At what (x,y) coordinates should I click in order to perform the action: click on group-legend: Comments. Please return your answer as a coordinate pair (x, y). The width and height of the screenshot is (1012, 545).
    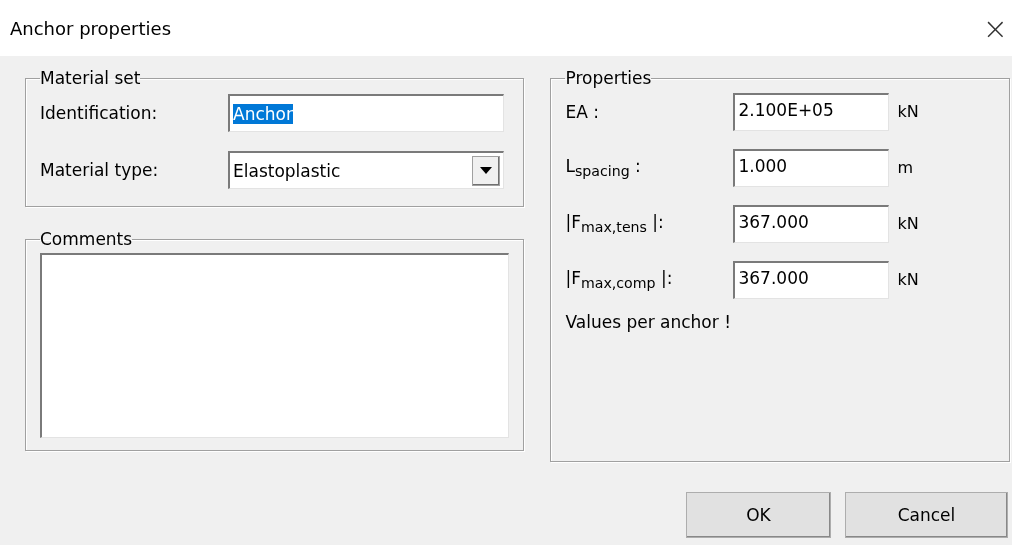
    Looking at the image, I should click on (86, 239).